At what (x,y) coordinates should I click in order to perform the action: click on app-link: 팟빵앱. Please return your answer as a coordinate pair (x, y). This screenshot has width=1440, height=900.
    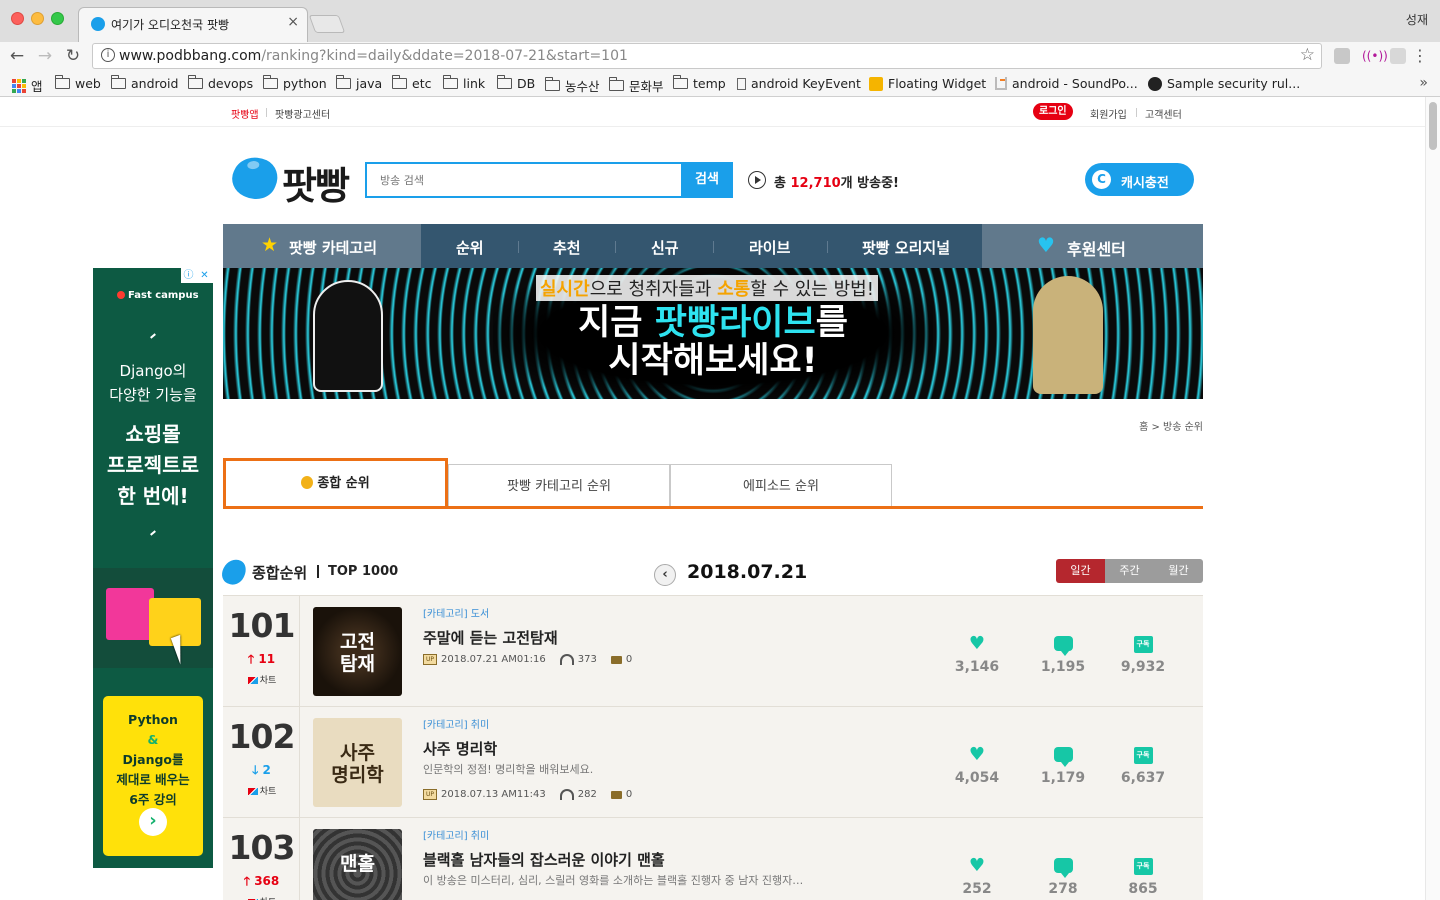
    Looking at the image, I should click on (245, 113).